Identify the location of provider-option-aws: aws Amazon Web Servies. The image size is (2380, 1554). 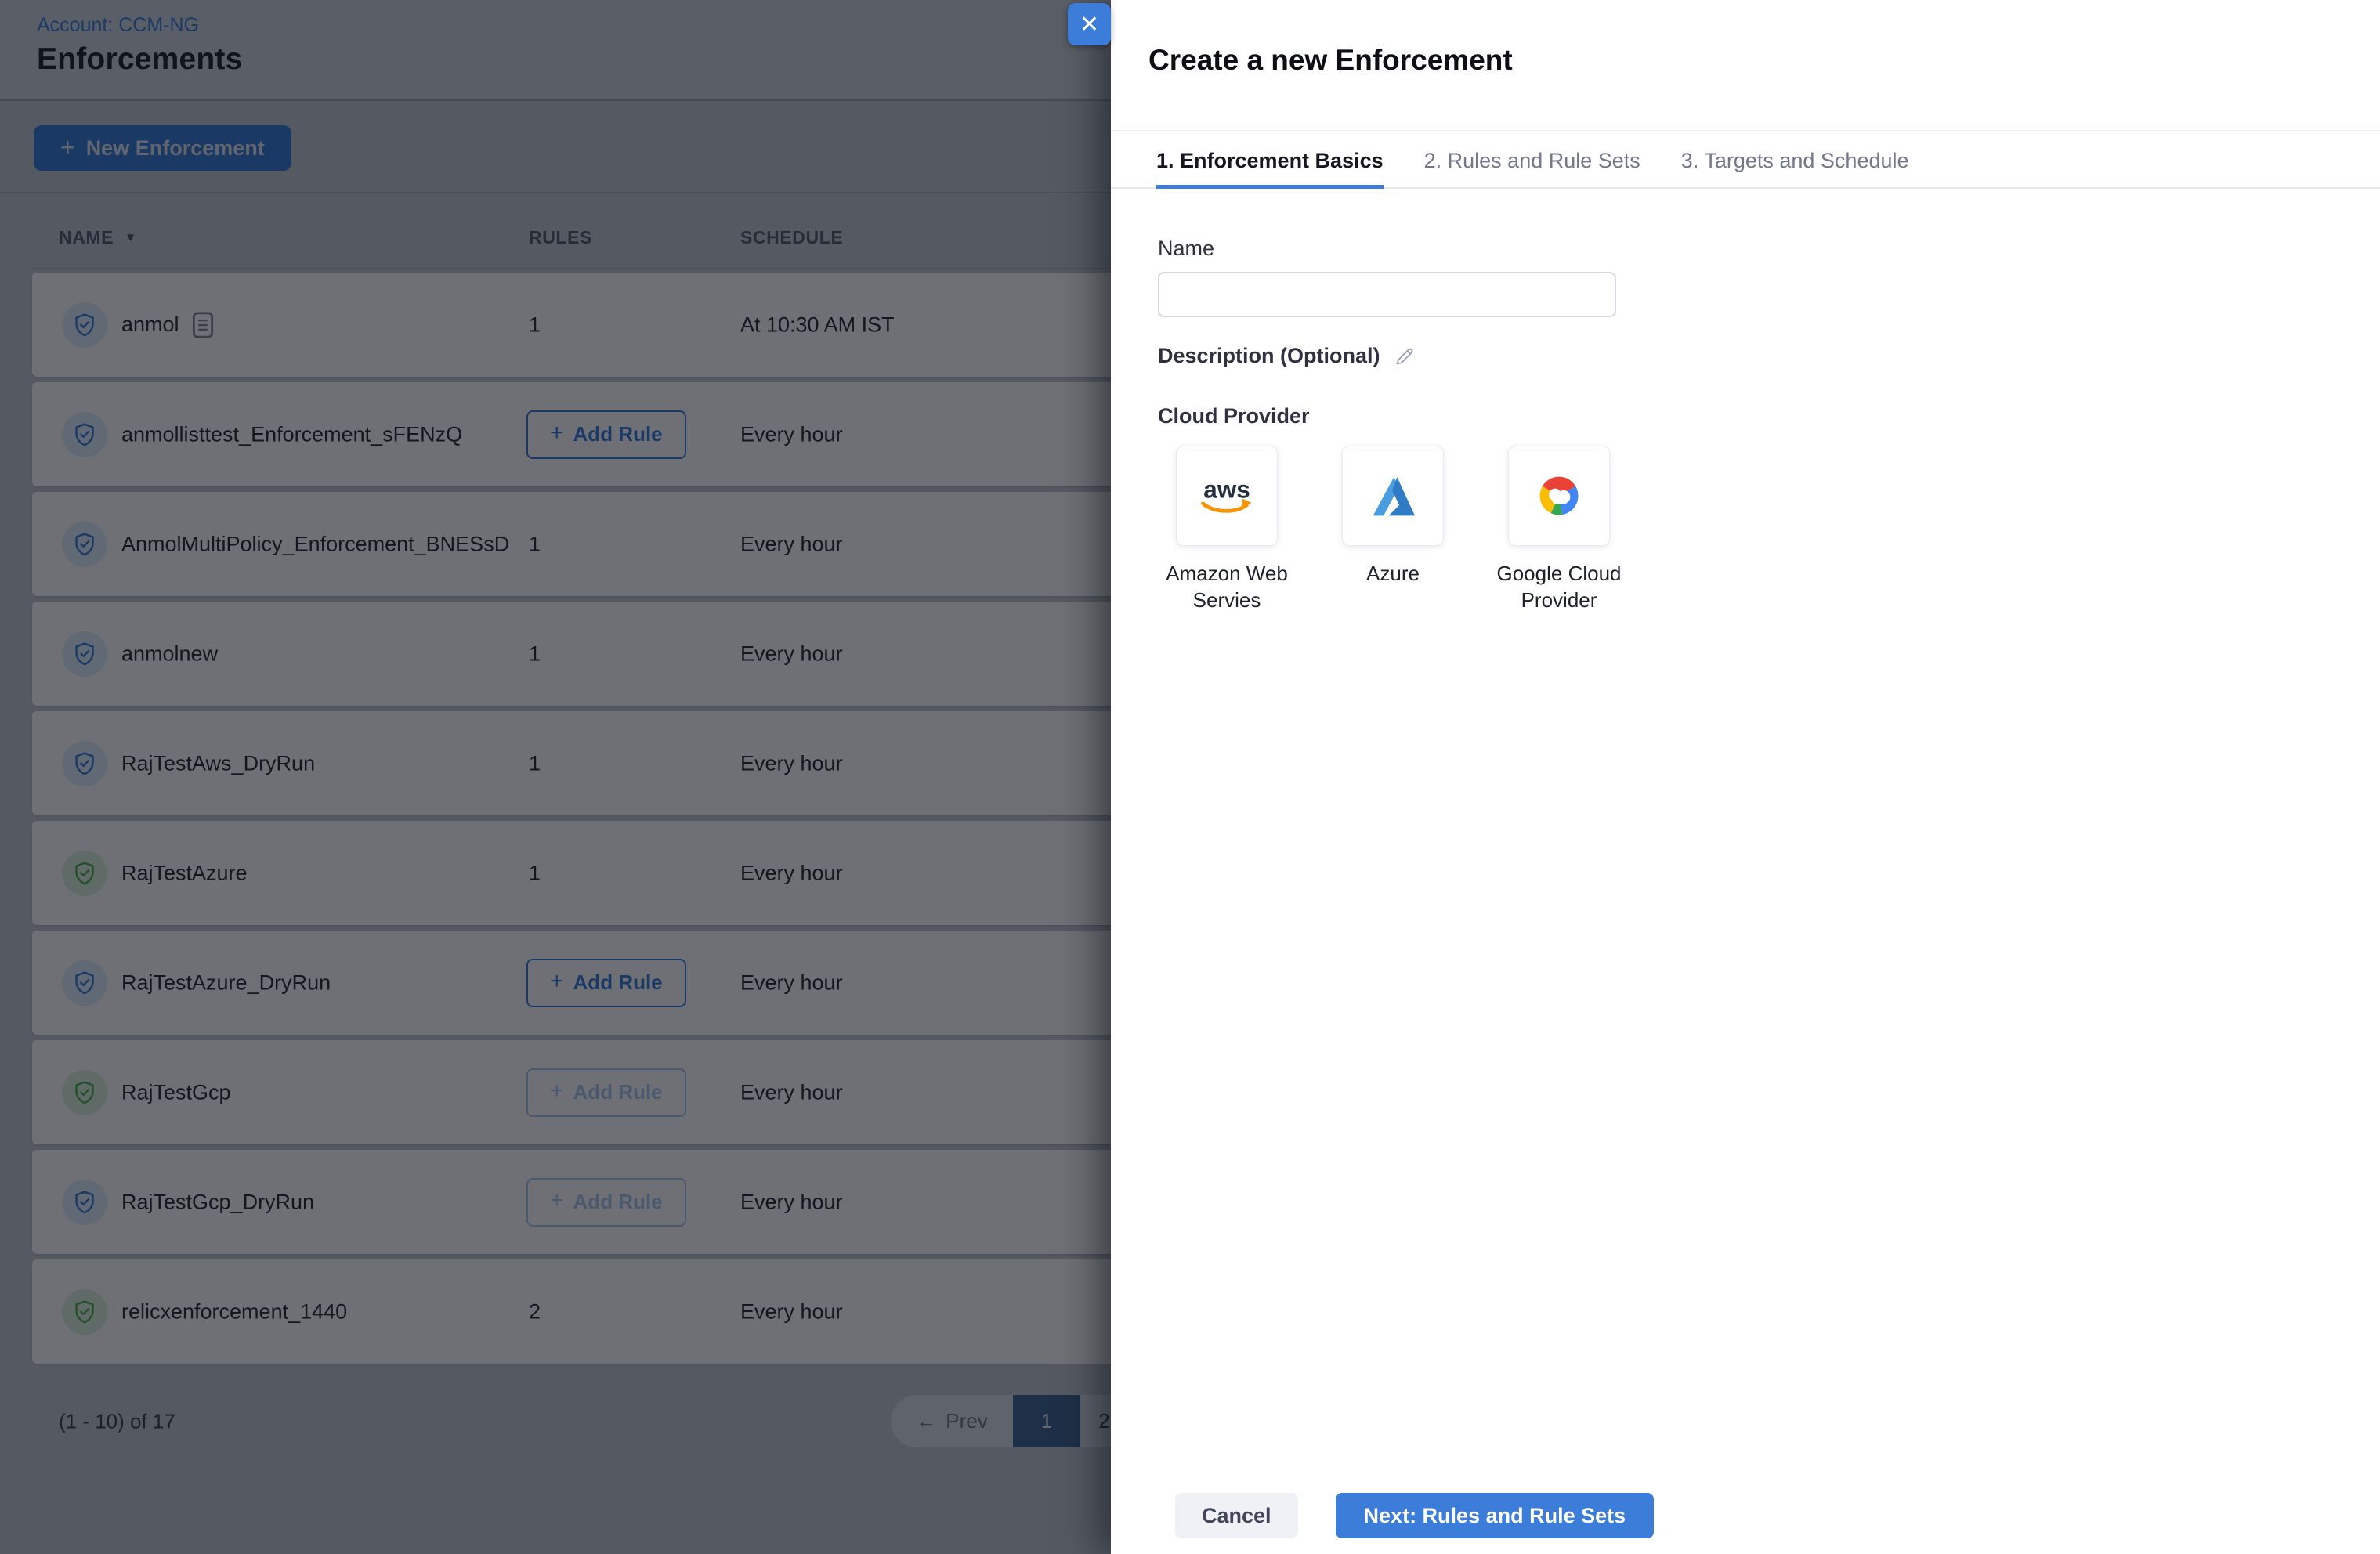
(1227, 529).